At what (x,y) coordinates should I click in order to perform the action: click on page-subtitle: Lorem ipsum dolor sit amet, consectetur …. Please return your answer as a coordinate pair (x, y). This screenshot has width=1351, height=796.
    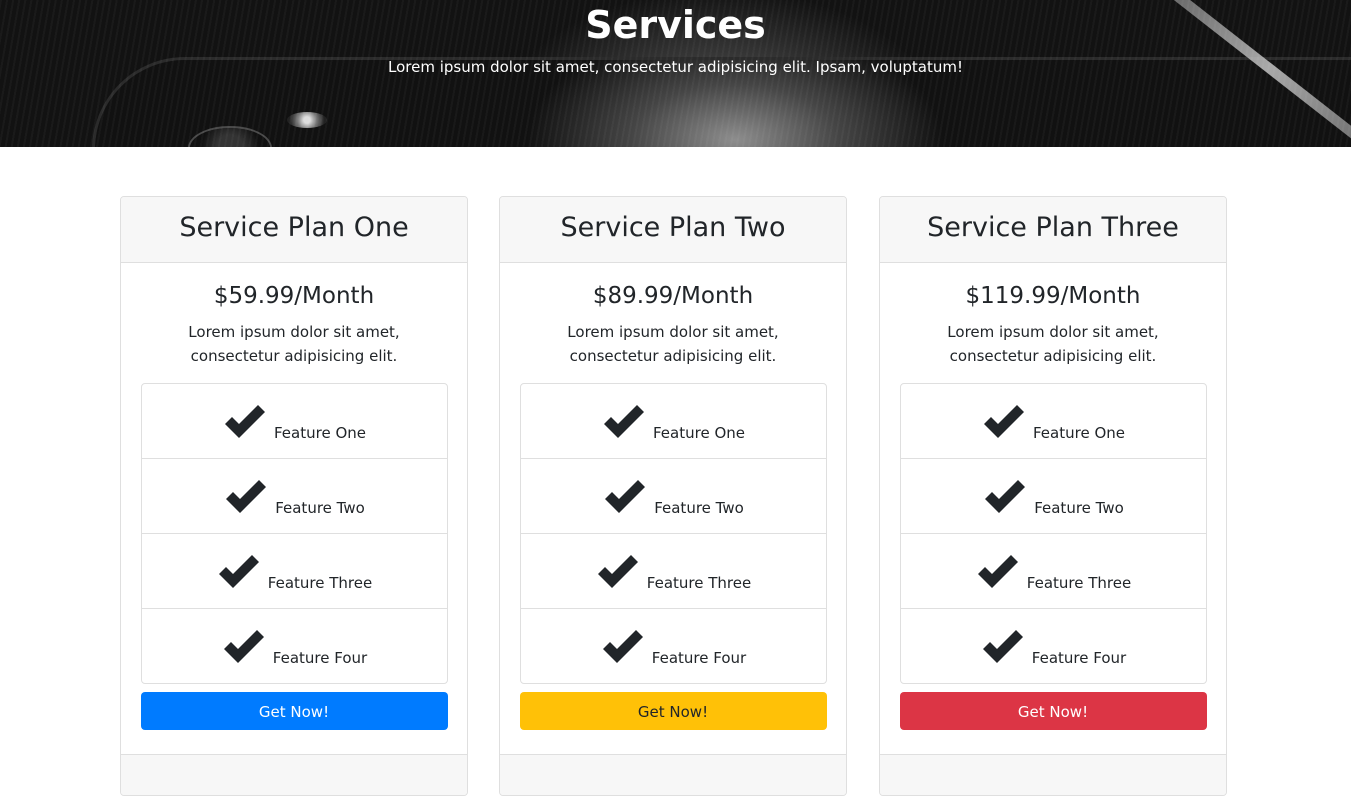
    Looking at the image, I should click on (675, 67).